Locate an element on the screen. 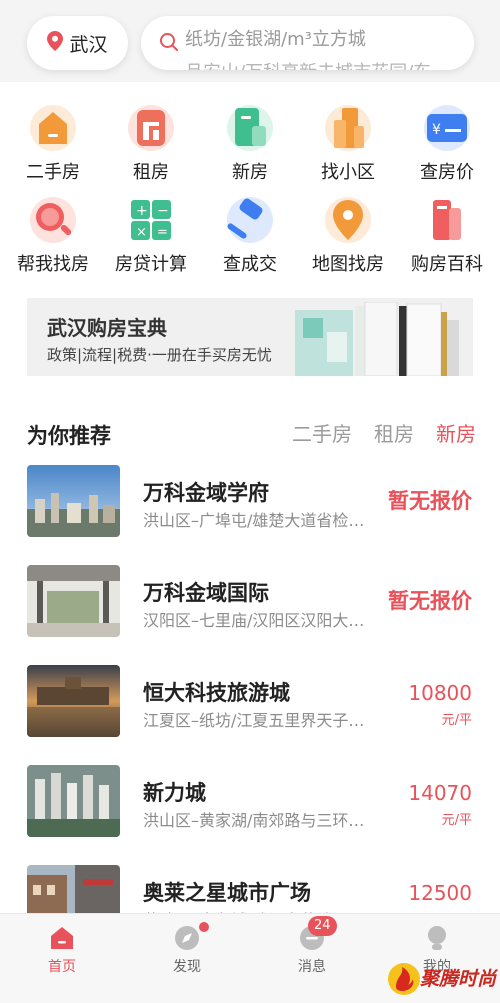  compass-icon is located at coordinates (191, 937).